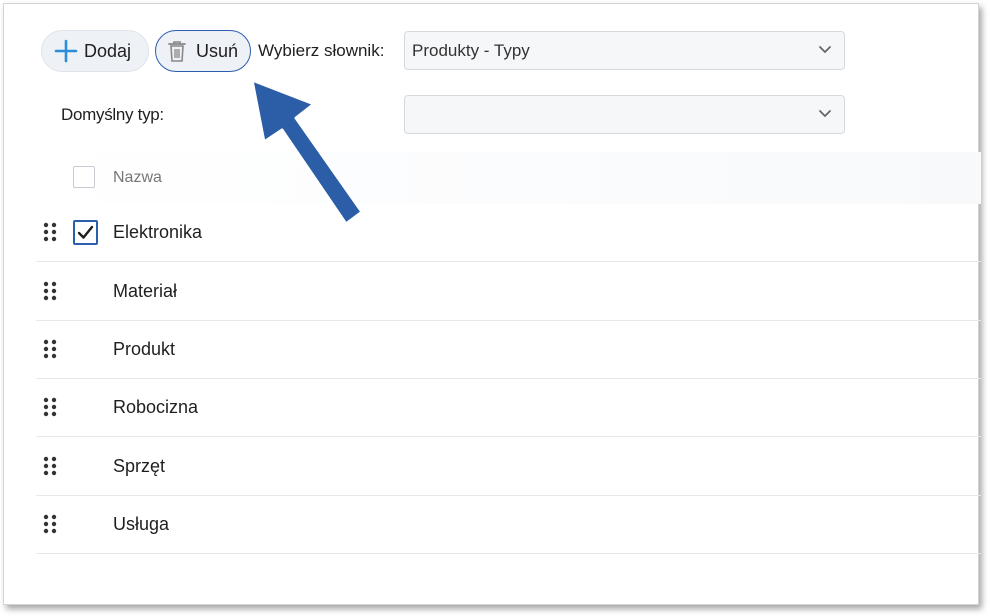 This screenshot has width=990, height=616. Describe the element at coordinates (156, 407) in the screenshot. I see `row-name: Robocizna` at that location.